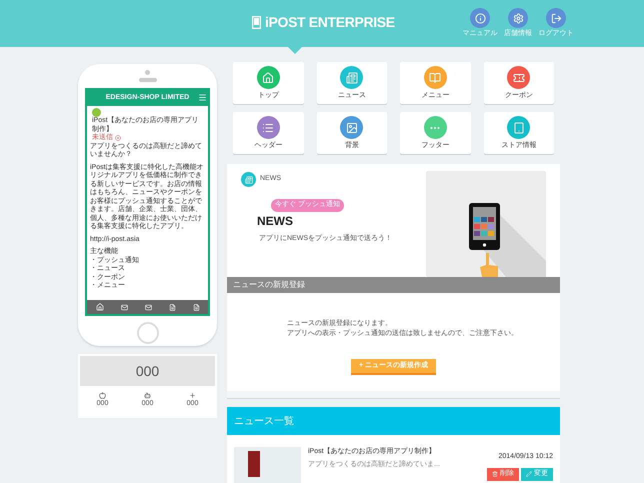 The image size is (644, 483). What do you see at coordinates (275, 221) in the screenshot?
I see `news-heading: NEWS` at bounding box center [275, 221].